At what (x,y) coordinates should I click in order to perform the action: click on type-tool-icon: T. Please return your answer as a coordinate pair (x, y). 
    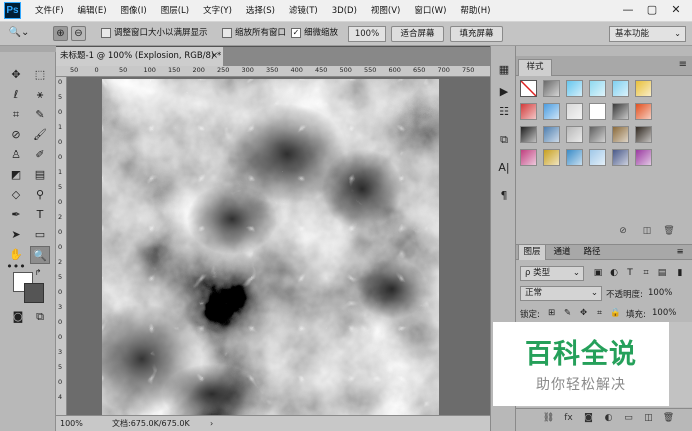
    Looking at the image, I should click on (40, 215).